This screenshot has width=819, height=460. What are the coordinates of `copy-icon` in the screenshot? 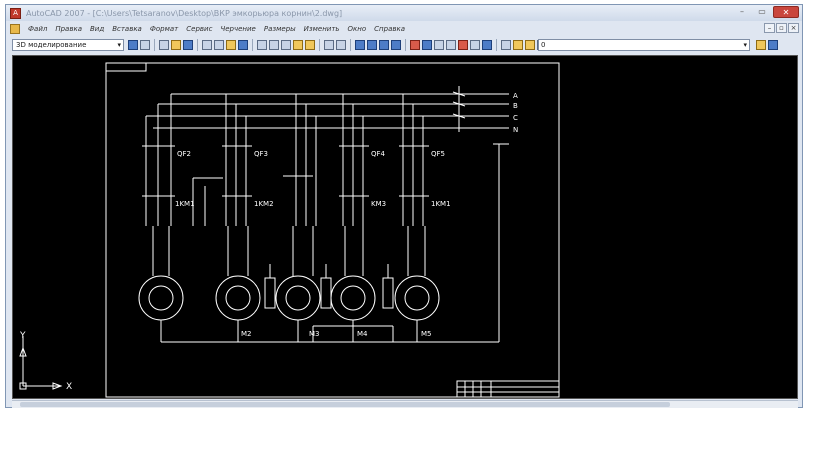 It's located at (274, 45).